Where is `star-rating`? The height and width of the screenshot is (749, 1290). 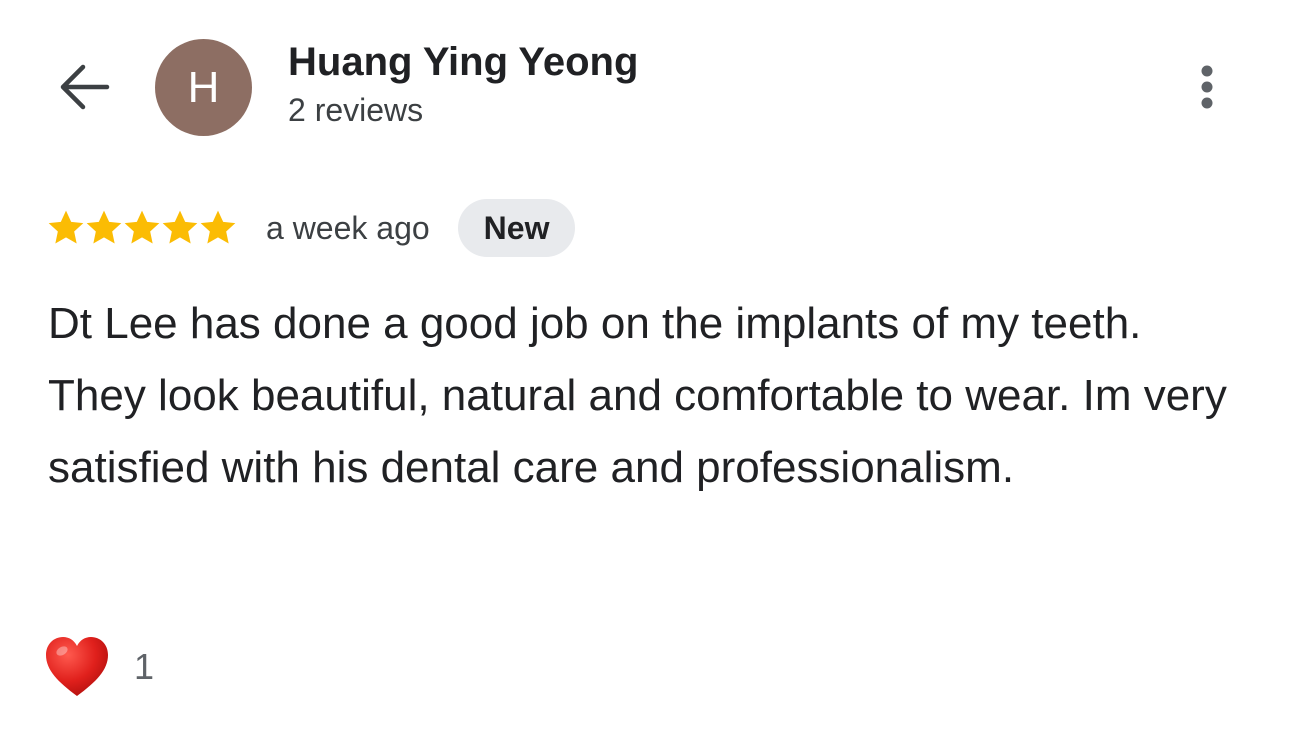 star-rating is located at coordinates (141, 228).